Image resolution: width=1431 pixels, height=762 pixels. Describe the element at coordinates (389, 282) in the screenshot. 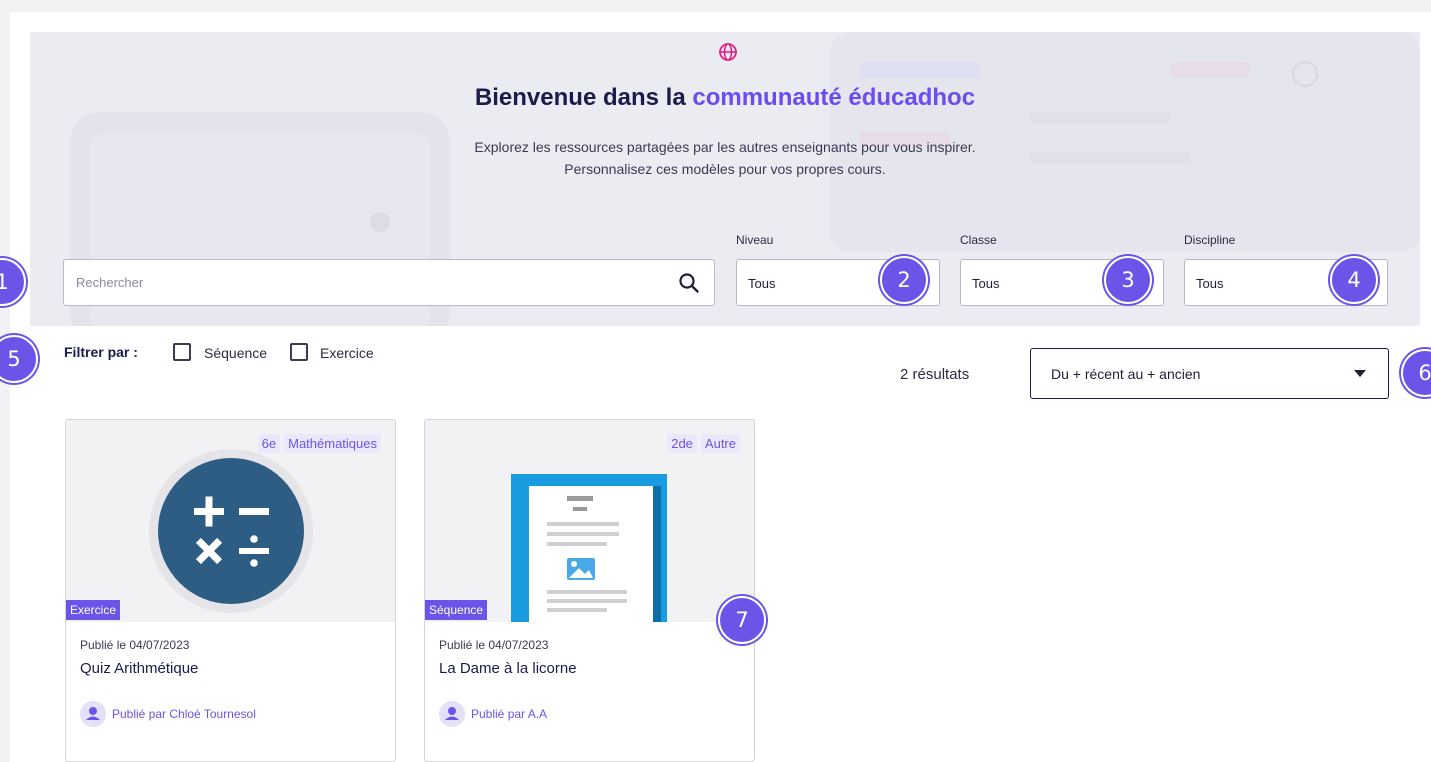

I see `search-input: Rechercher` at that location.